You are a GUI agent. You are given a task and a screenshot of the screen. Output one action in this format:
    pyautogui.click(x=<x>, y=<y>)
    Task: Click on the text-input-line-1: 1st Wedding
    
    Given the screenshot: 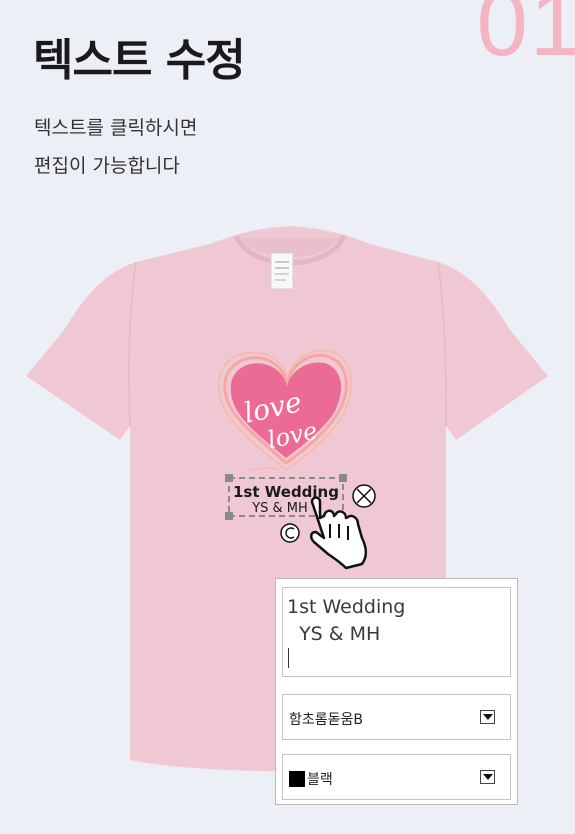 What is the action you would take?
    pyautogui.click(x=346, y=607)
    